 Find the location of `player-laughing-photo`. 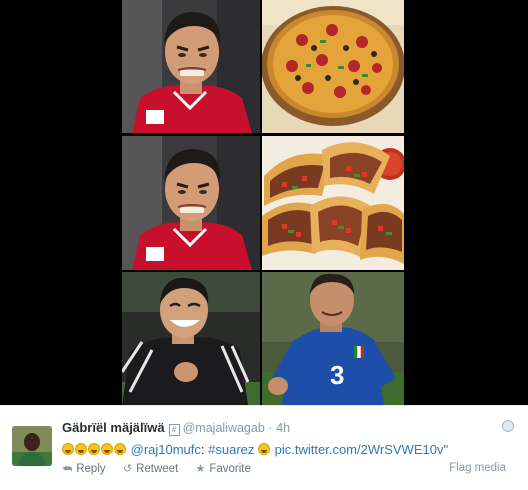

player-laughing-photo is located at coordinates (191, 338).